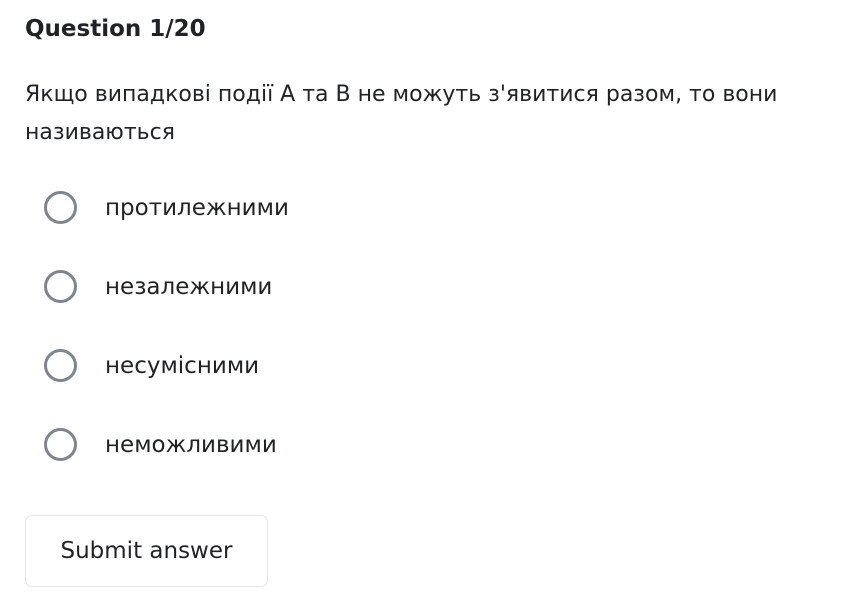  What do you see at coordinates (191, 445) in the screenshot?
I see `answer-option-label: неможливими` at bounding box center [191, 445].